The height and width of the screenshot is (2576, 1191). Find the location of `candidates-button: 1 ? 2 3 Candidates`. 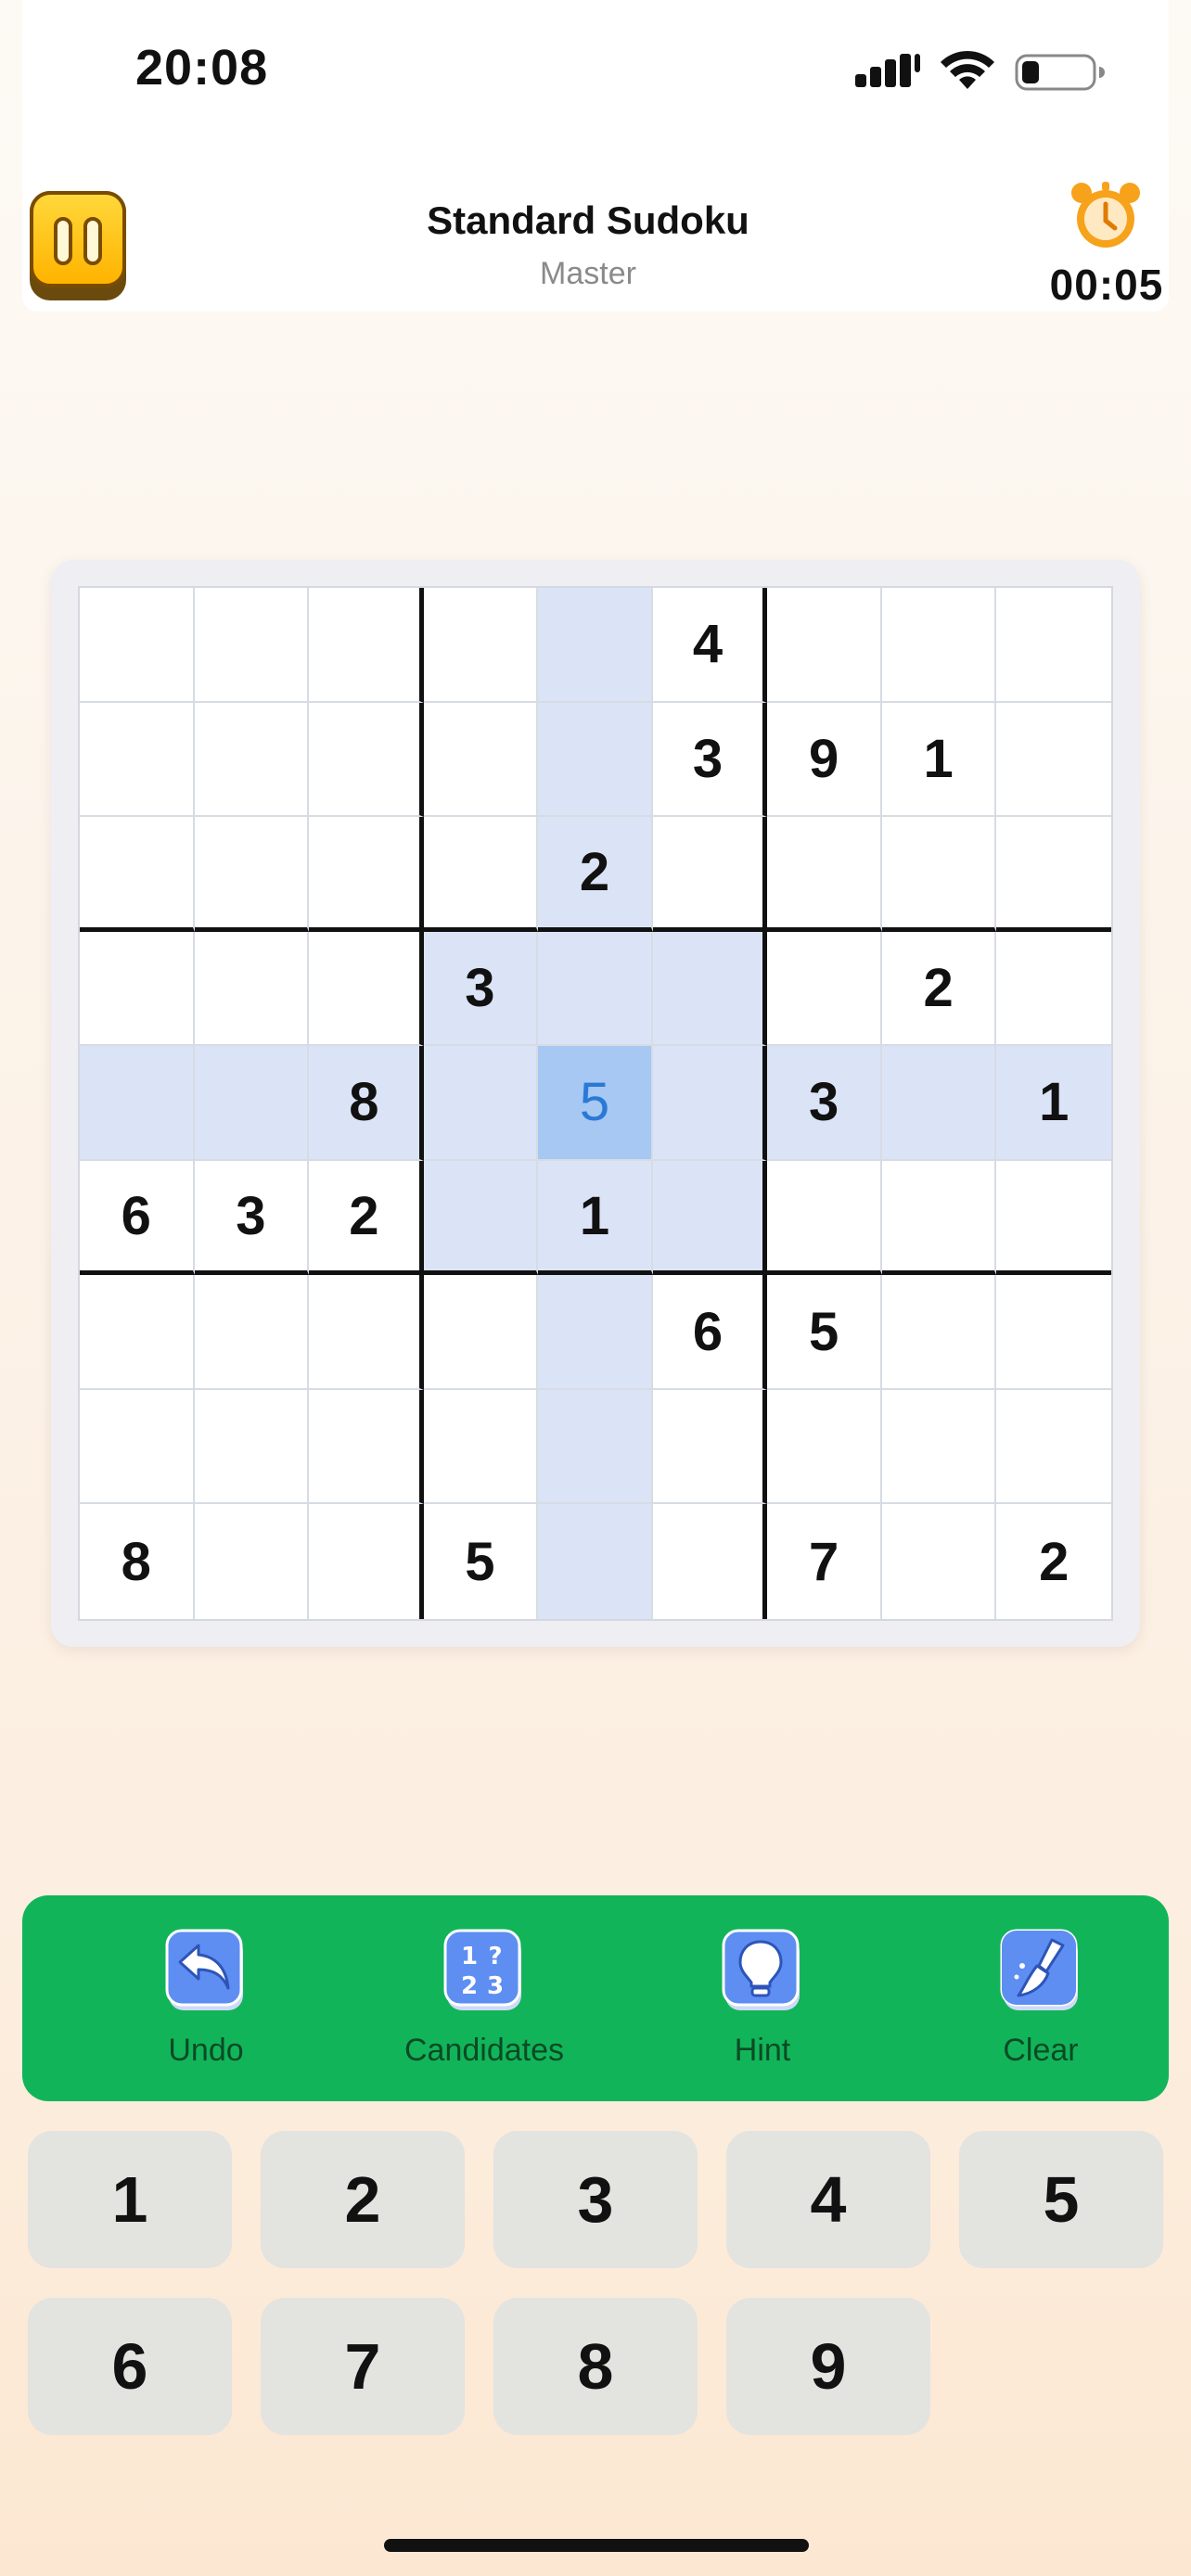

candidates-button: 1 ? 2 3 Candidates is located at coordinates (484, 2012).